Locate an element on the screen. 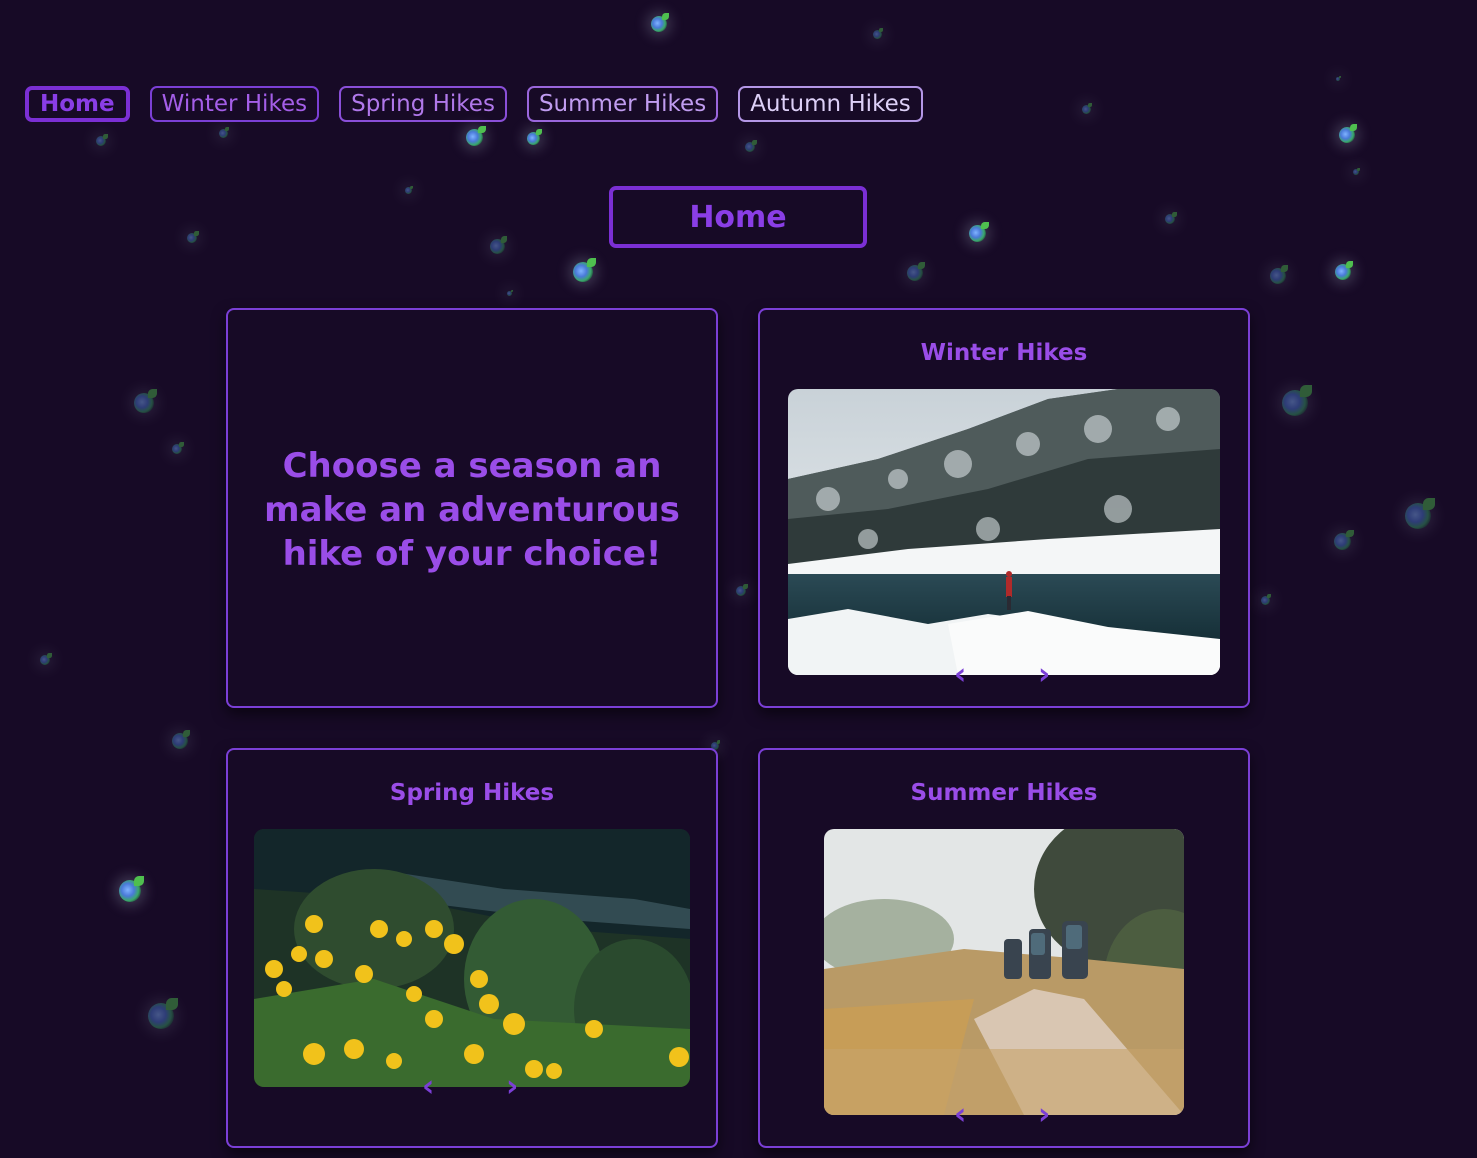 Image resolution: width=1477 pixels, height=1158 pixels. summer-hikes-card: Summer Hikes ‹ › is located at coordinates (1004, 948).